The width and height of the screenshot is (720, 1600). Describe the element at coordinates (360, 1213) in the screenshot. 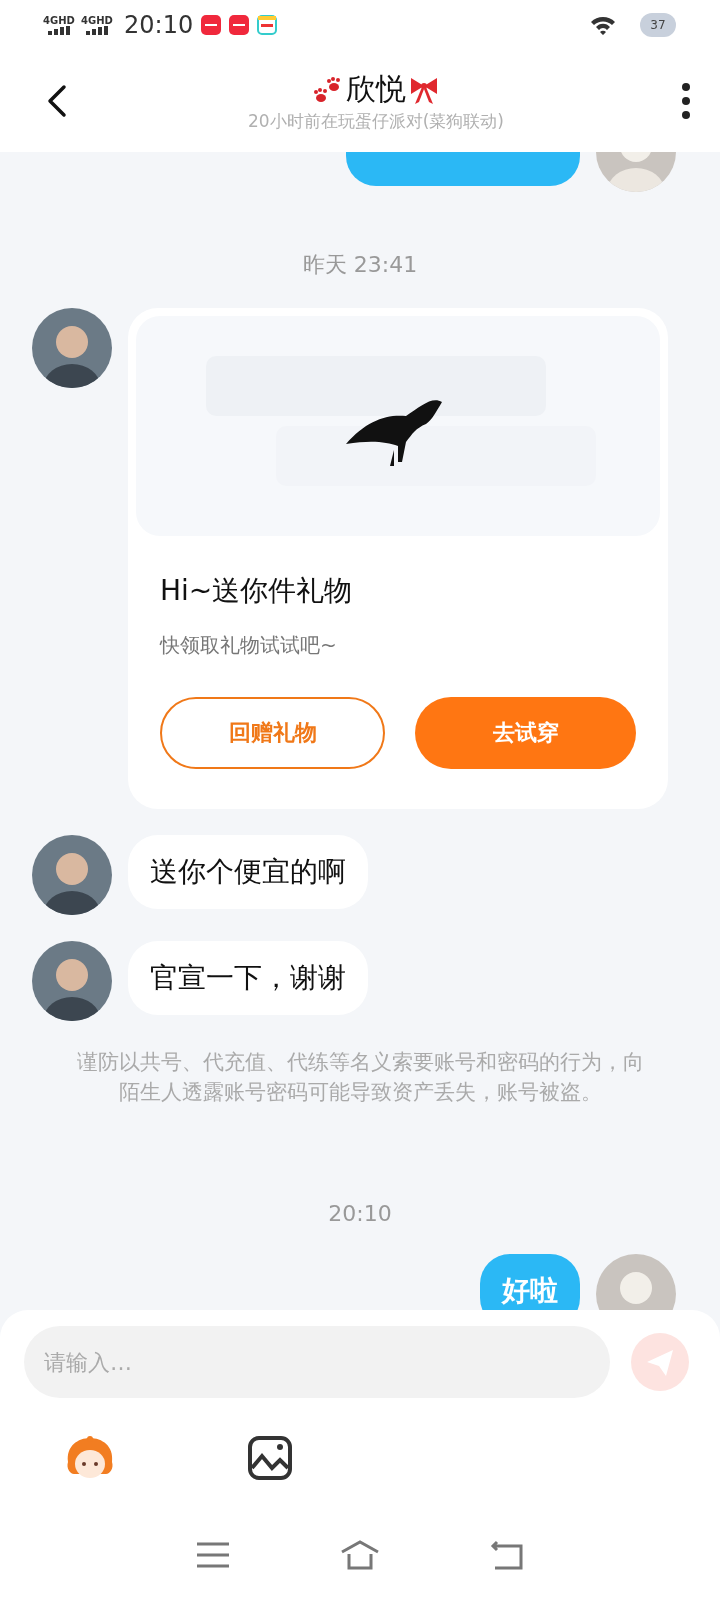

I see `timestamp: 20:10` at that location.